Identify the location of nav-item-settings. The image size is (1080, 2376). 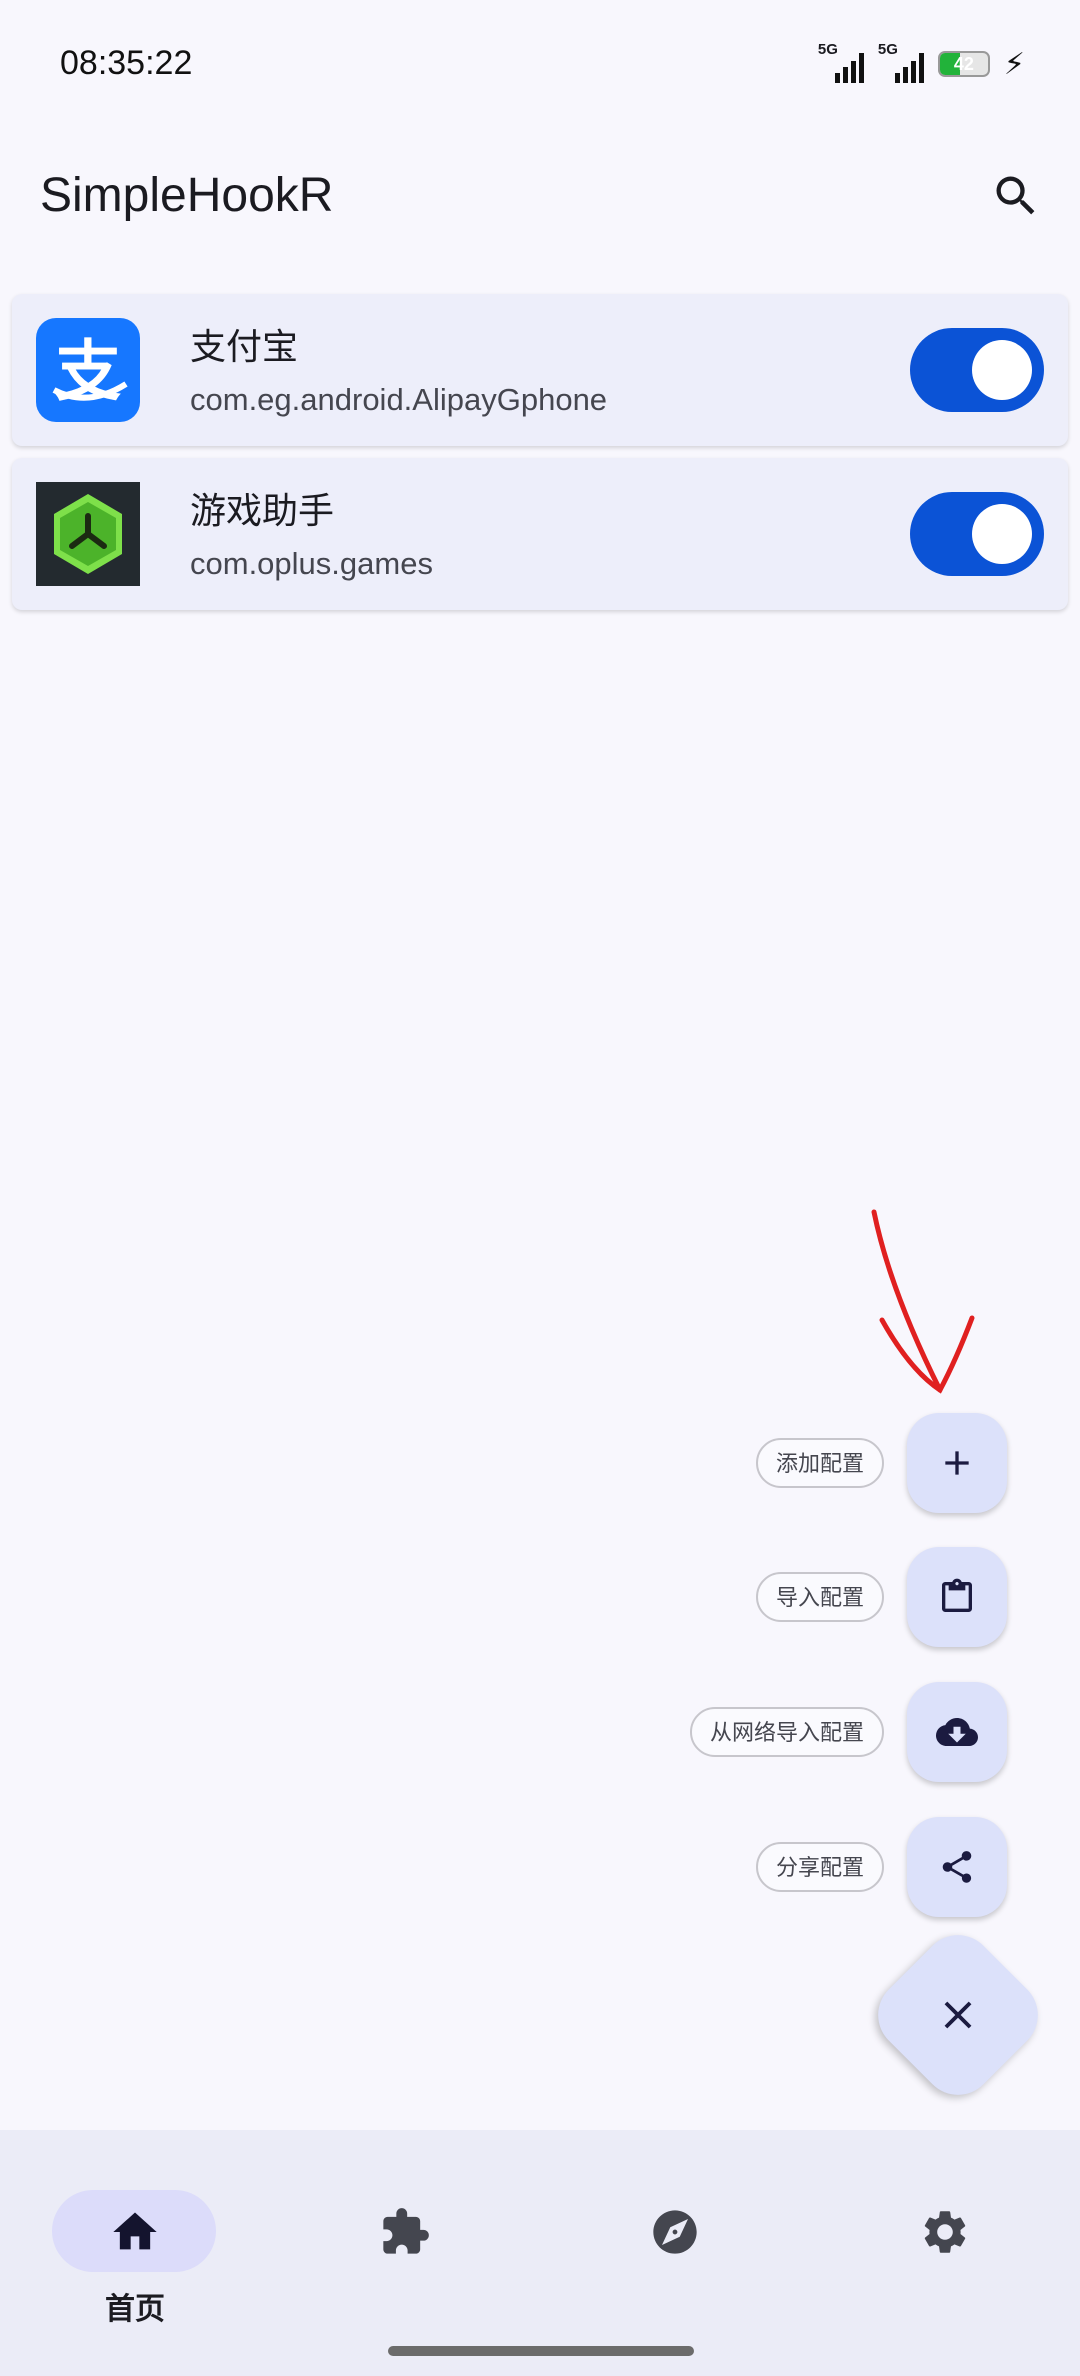
(945, 2235).